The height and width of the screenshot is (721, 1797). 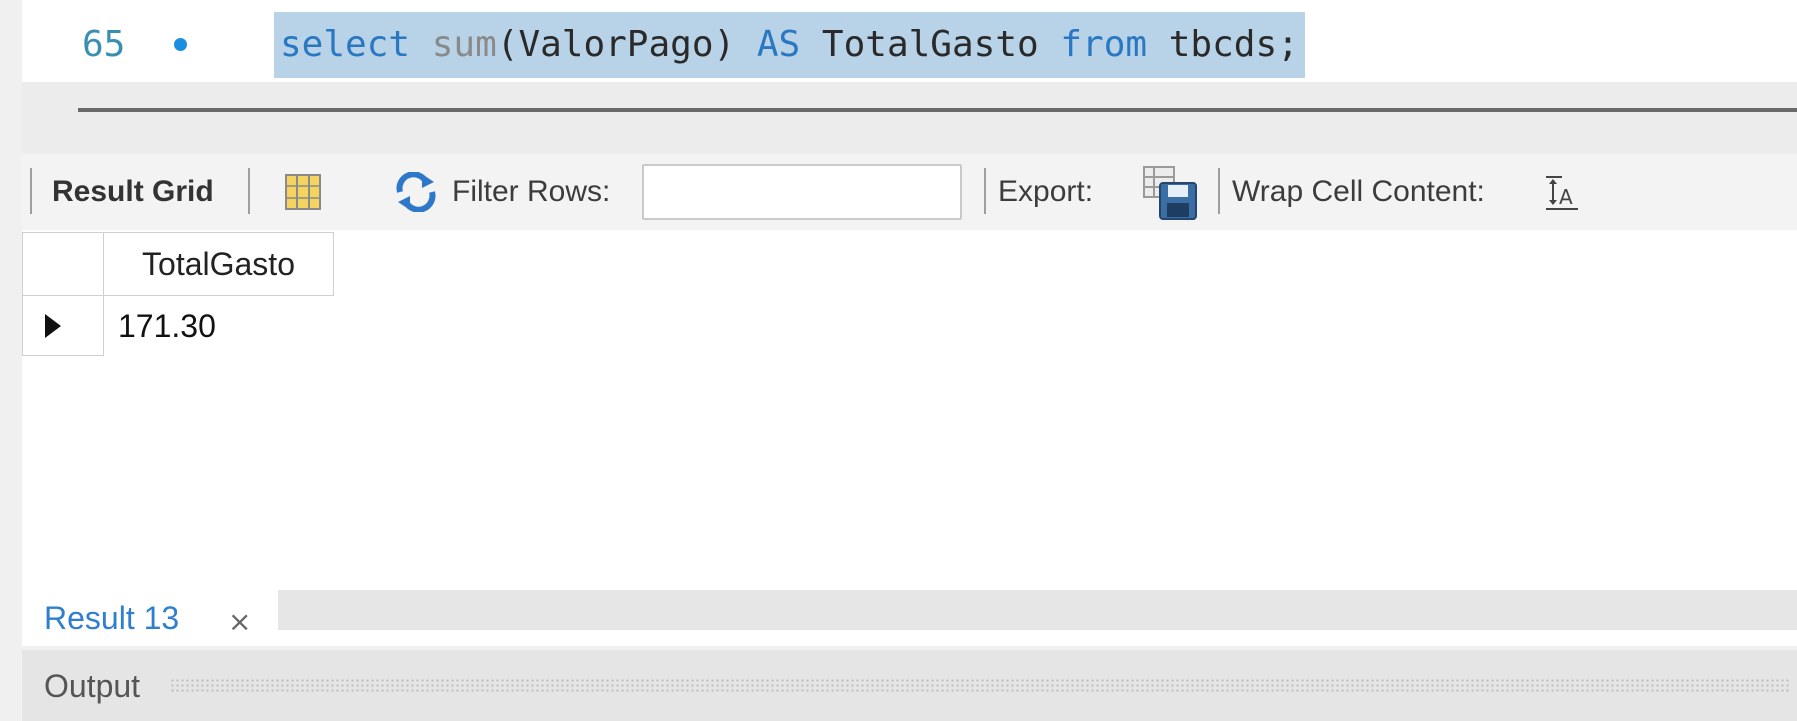 What do you see at coordinates (1233, 44) in the screenshot?
I see `code-table-name: tbcds;` at bounding box center [1233, 44].